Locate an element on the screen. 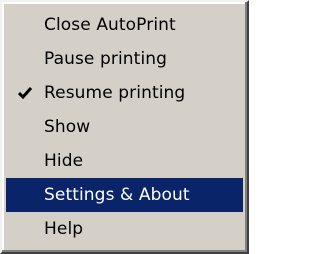 Image resolution: width=320 pixels, height=254 pixels. menu-item-settings-about: Settings & About is located at coordinates (124, 195).